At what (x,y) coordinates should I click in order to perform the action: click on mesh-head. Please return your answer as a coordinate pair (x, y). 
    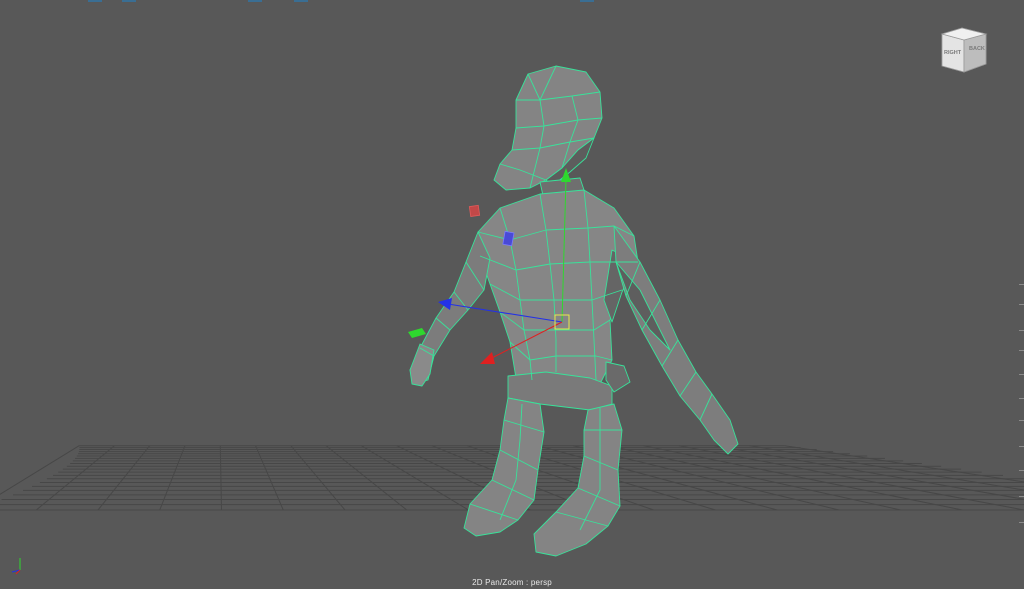
    Looking at the image, I should click on (548, 128).